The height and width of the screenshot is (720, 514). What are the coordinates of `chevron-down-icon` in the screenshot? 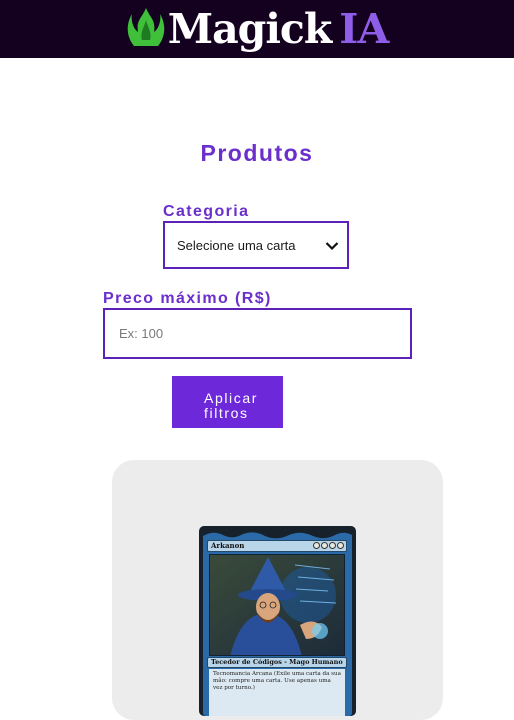 It's located at (332, 246).